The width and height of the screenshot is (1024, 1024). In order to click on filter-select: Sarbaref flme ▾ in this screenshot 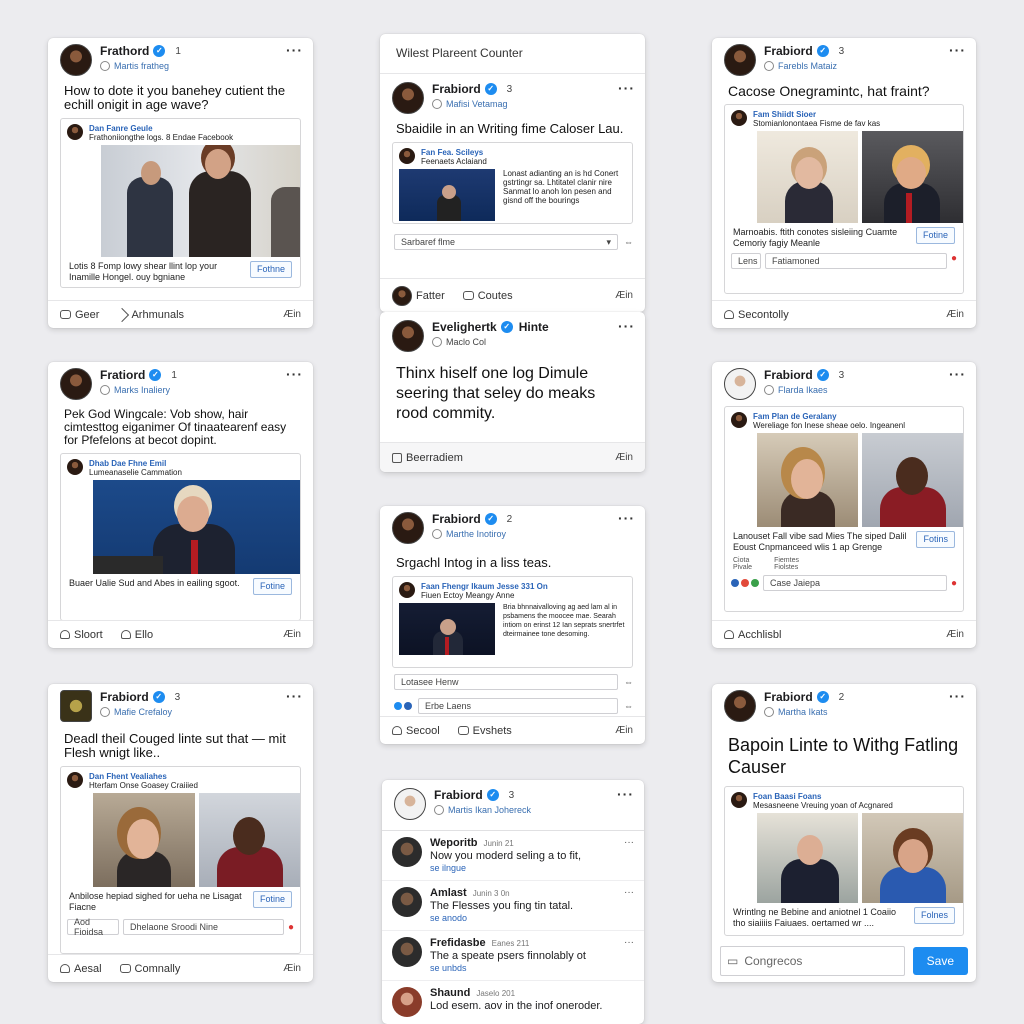, I will do `click(506, 242)`.